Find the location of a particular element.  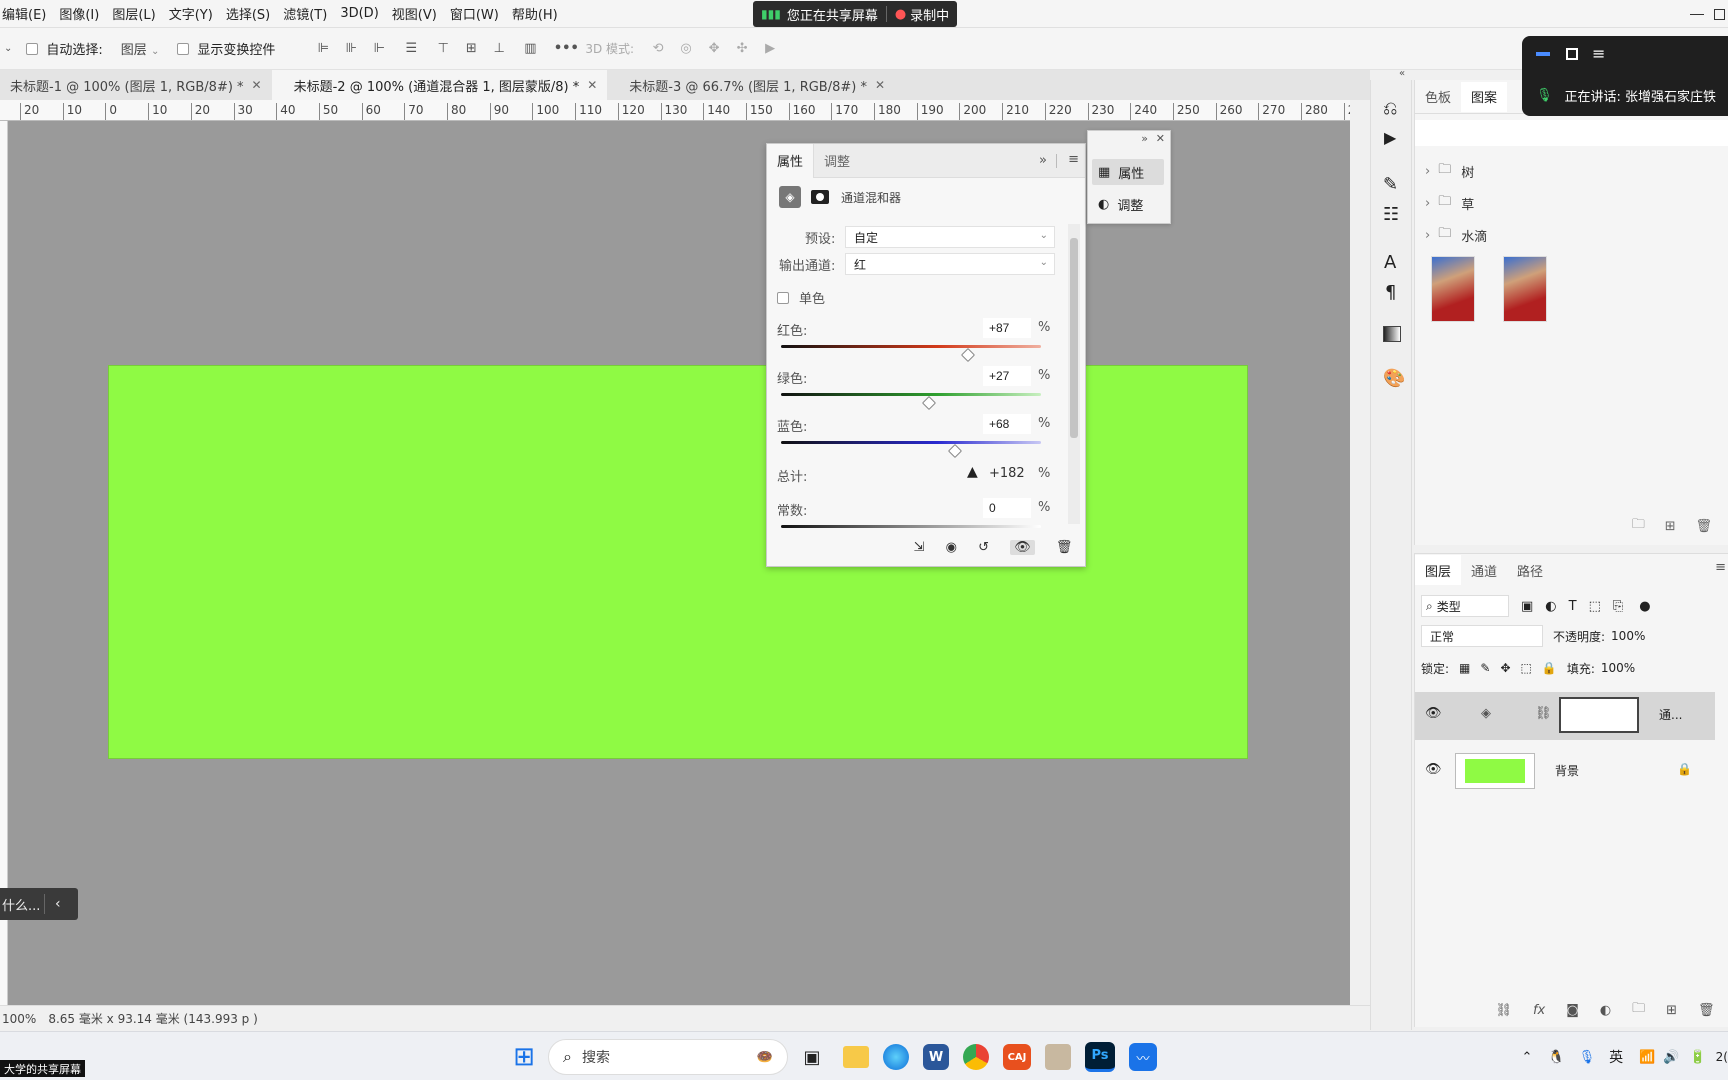

photoshop-icon: Ps is located at coordinates (1100, 1057).